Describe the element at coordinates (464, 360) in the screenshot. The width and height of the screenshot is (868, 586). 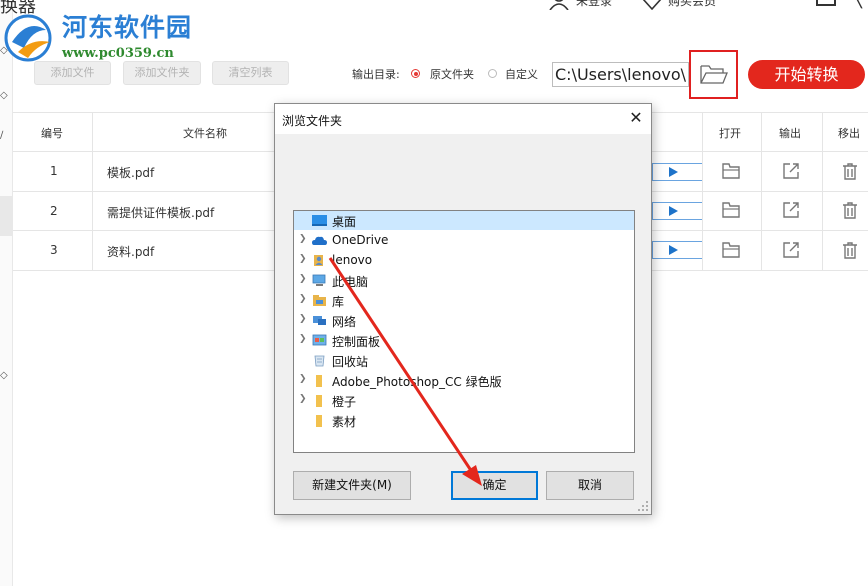
I see `tree-item-recycle-bin: 回收站` at that location.